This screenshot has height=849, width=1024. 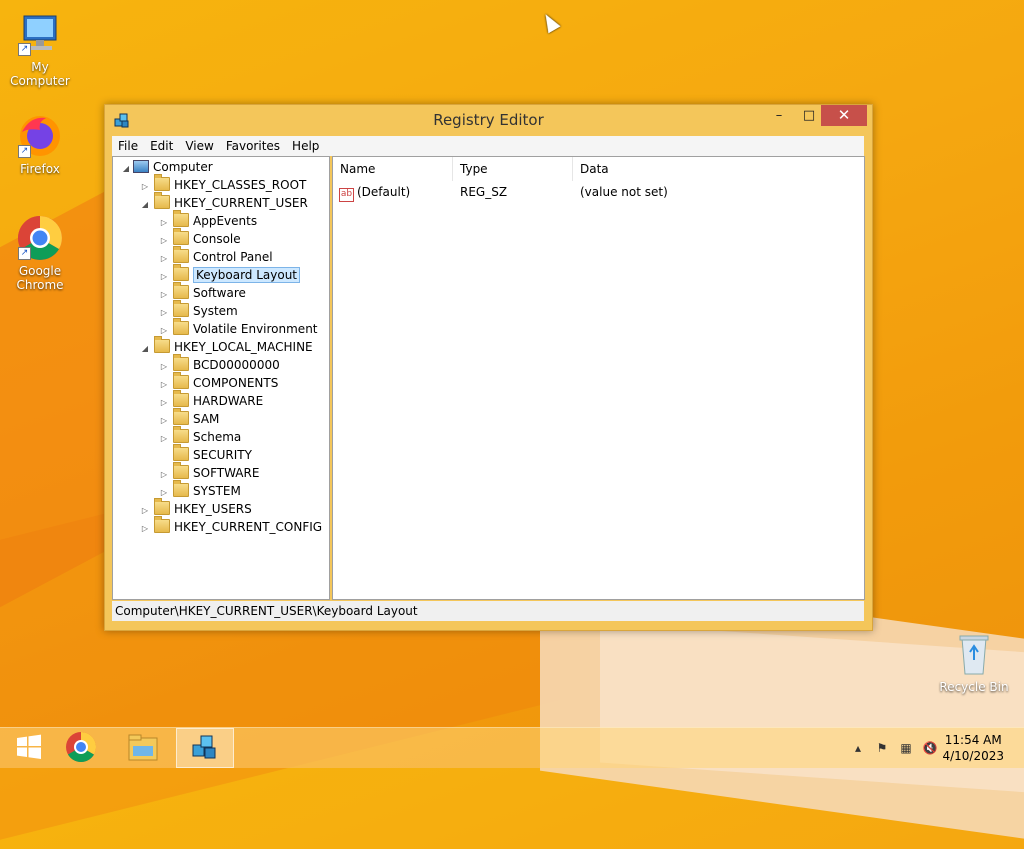 What do you see at coordinates (247, 275) in the screenshot?
I see `tree-item-label-selected: Keyboard Layout` at bounding box center [247, 275].